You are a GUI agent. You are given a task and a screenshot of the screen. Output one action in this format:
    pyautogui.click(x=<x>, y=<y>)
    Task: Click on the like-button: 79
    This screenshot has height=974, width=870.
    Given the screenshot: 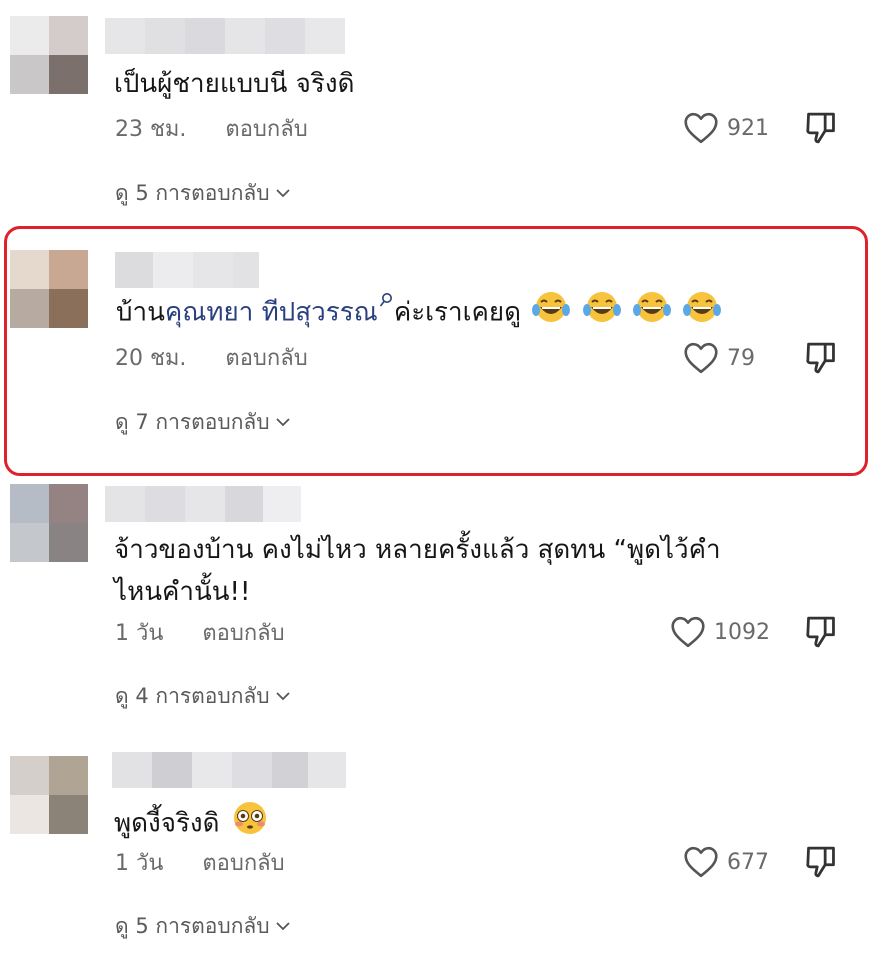 What is the action you would take?
    pyautogui.click(x=719, y=358)
    